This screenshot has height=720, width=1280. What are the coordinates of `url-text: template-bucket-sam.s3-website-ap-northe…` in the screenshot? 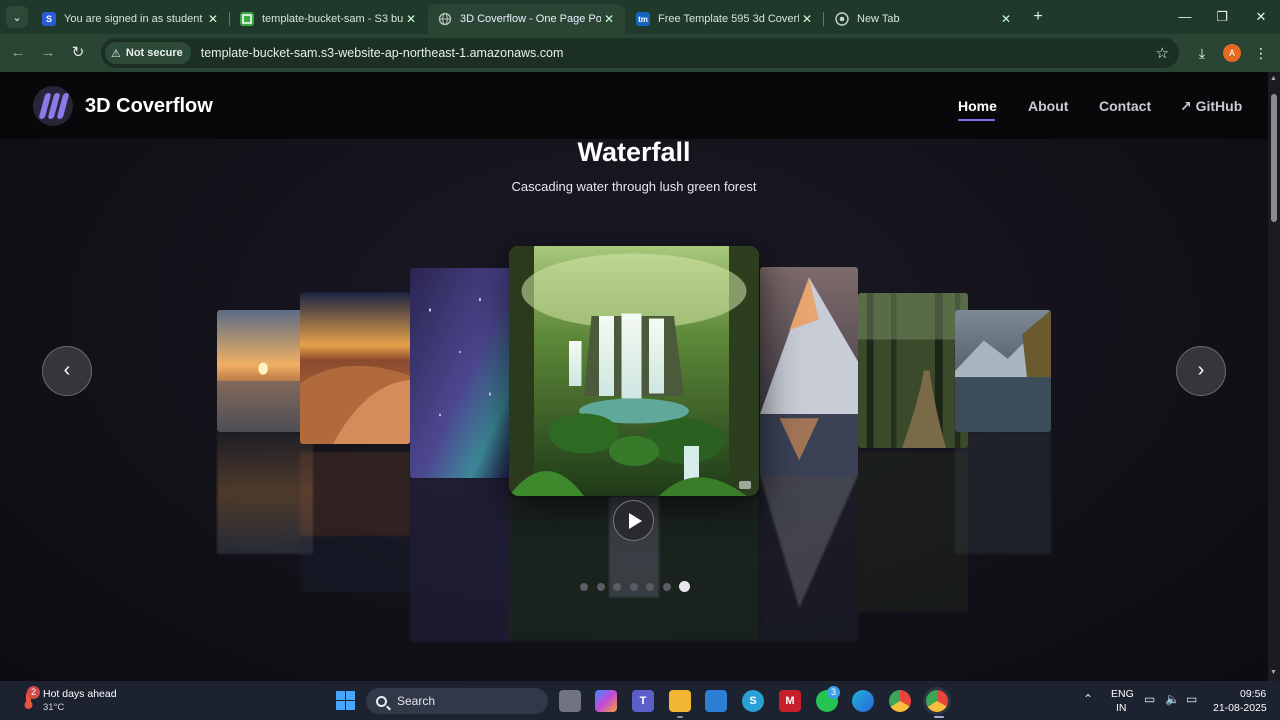 It's located at (382, 53).